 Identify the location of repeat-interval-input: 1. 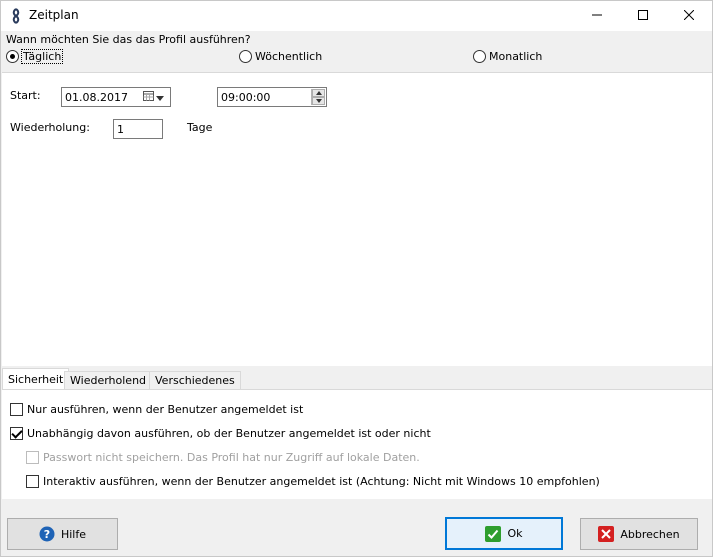
(138, 129).